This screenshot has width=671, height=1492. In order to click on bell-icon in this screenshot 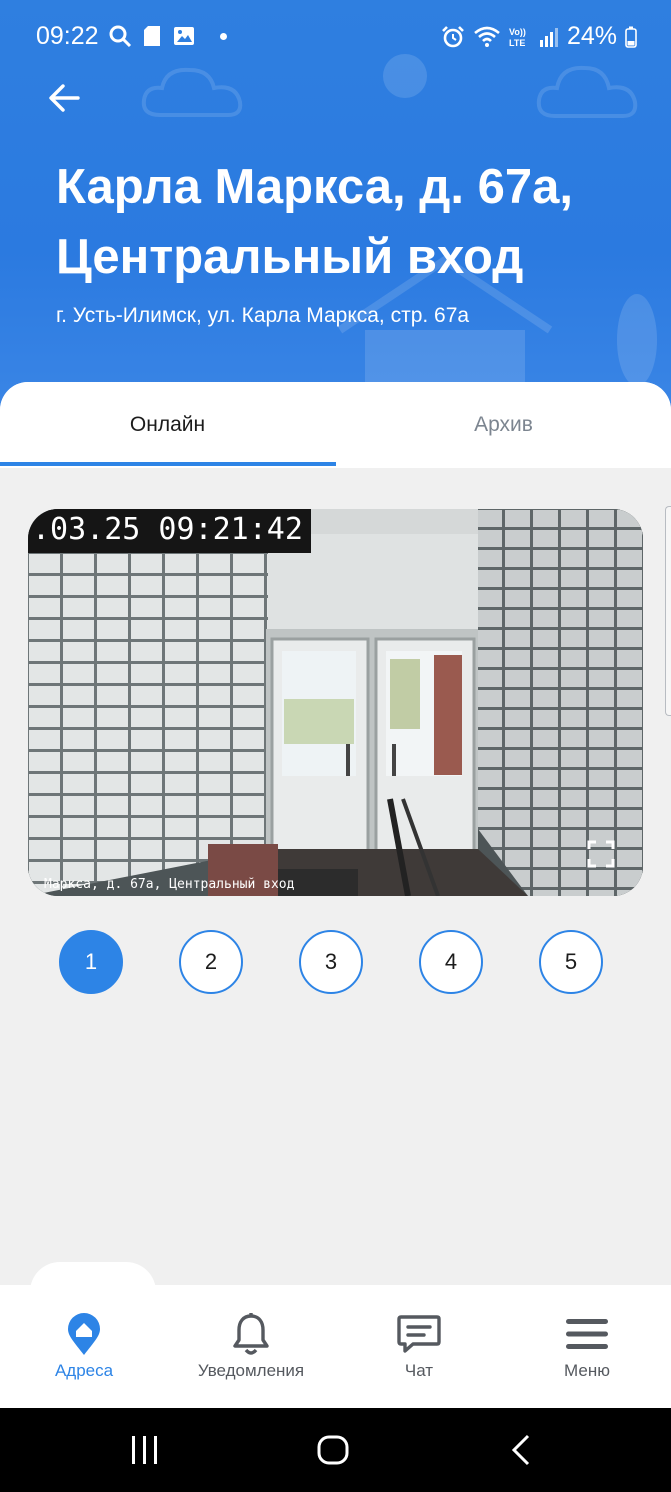, I will do `click(251, 1334)`.